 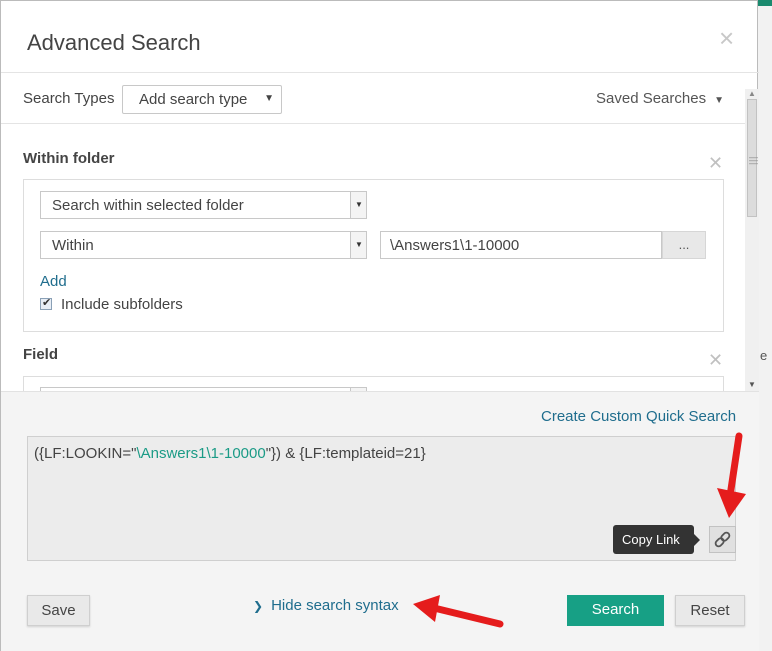 I want to click on hide-search-syntax-link: ❯ Hide search syntax, so click(x=326, y=605).